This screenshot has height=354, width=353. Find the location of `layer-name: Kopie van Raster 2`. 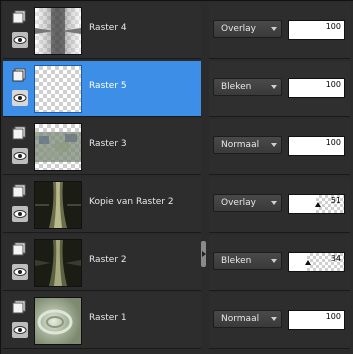

layer-name: Kopie van Raster 2 is located at coordinates (131, 202).